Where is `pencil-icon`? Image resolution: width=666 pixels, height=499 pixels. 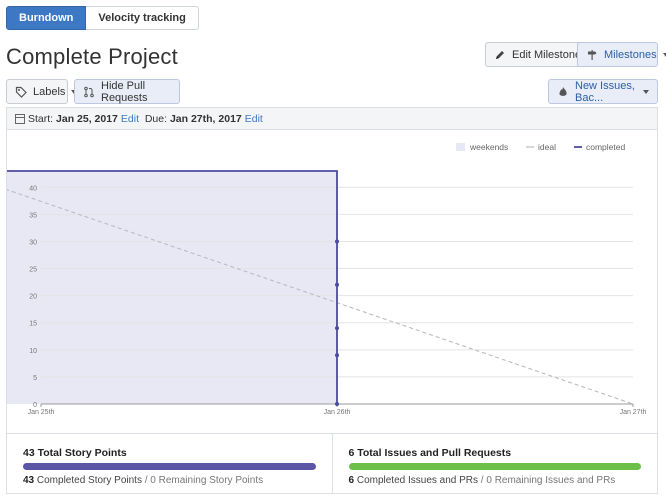 pencil-icon is located at coordinates (500, 55).